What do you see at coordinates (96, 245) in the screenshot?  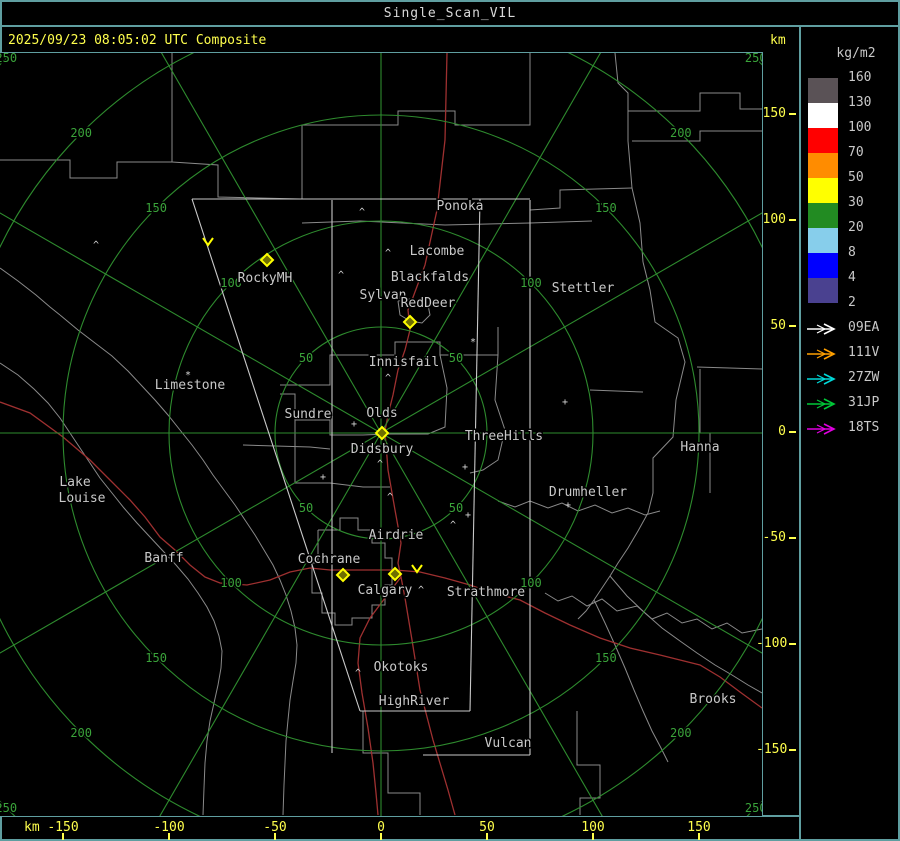 I see `town-marker-0: ^` at bounding box center [96, 245].